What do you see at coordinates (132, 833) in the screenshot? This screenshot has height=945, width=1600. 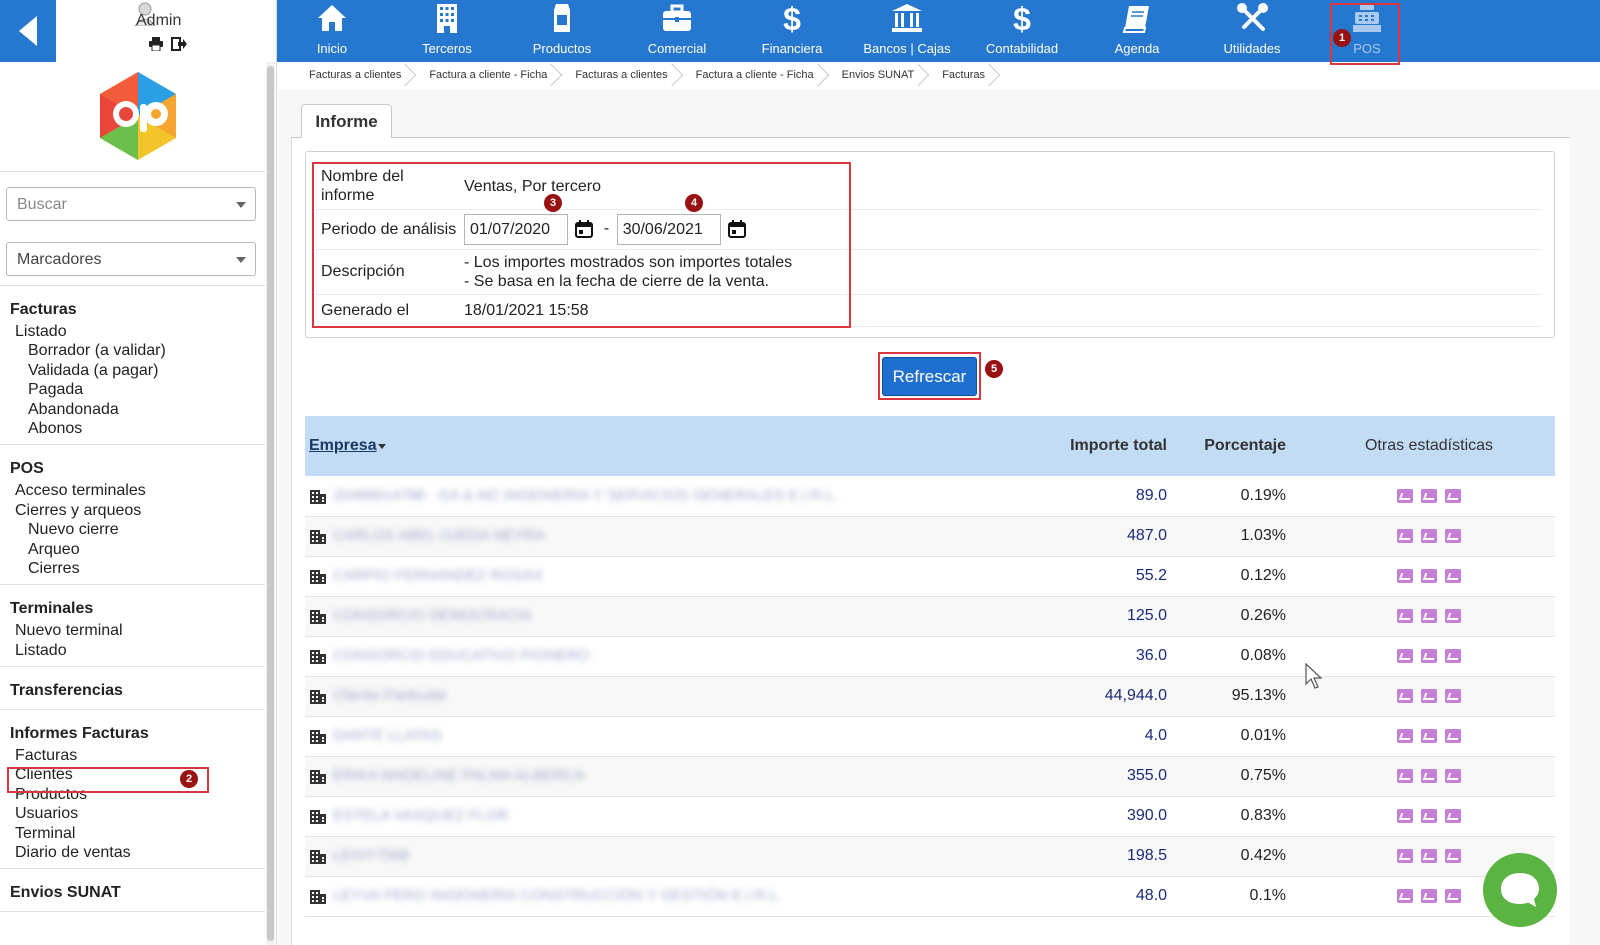 I see `sidebar-item-terminal: Terminal` at bounding box center [132, 833].